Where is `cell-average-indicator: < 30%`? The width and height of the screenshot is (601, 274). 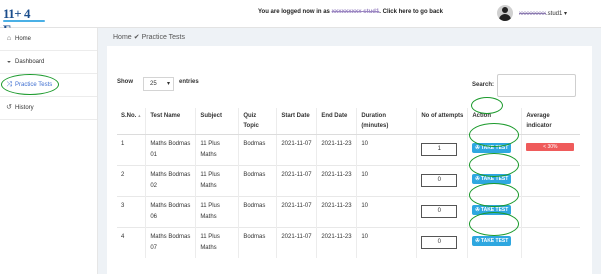
cell-average-indicator: < 30% is located at coordinates (551, 150).